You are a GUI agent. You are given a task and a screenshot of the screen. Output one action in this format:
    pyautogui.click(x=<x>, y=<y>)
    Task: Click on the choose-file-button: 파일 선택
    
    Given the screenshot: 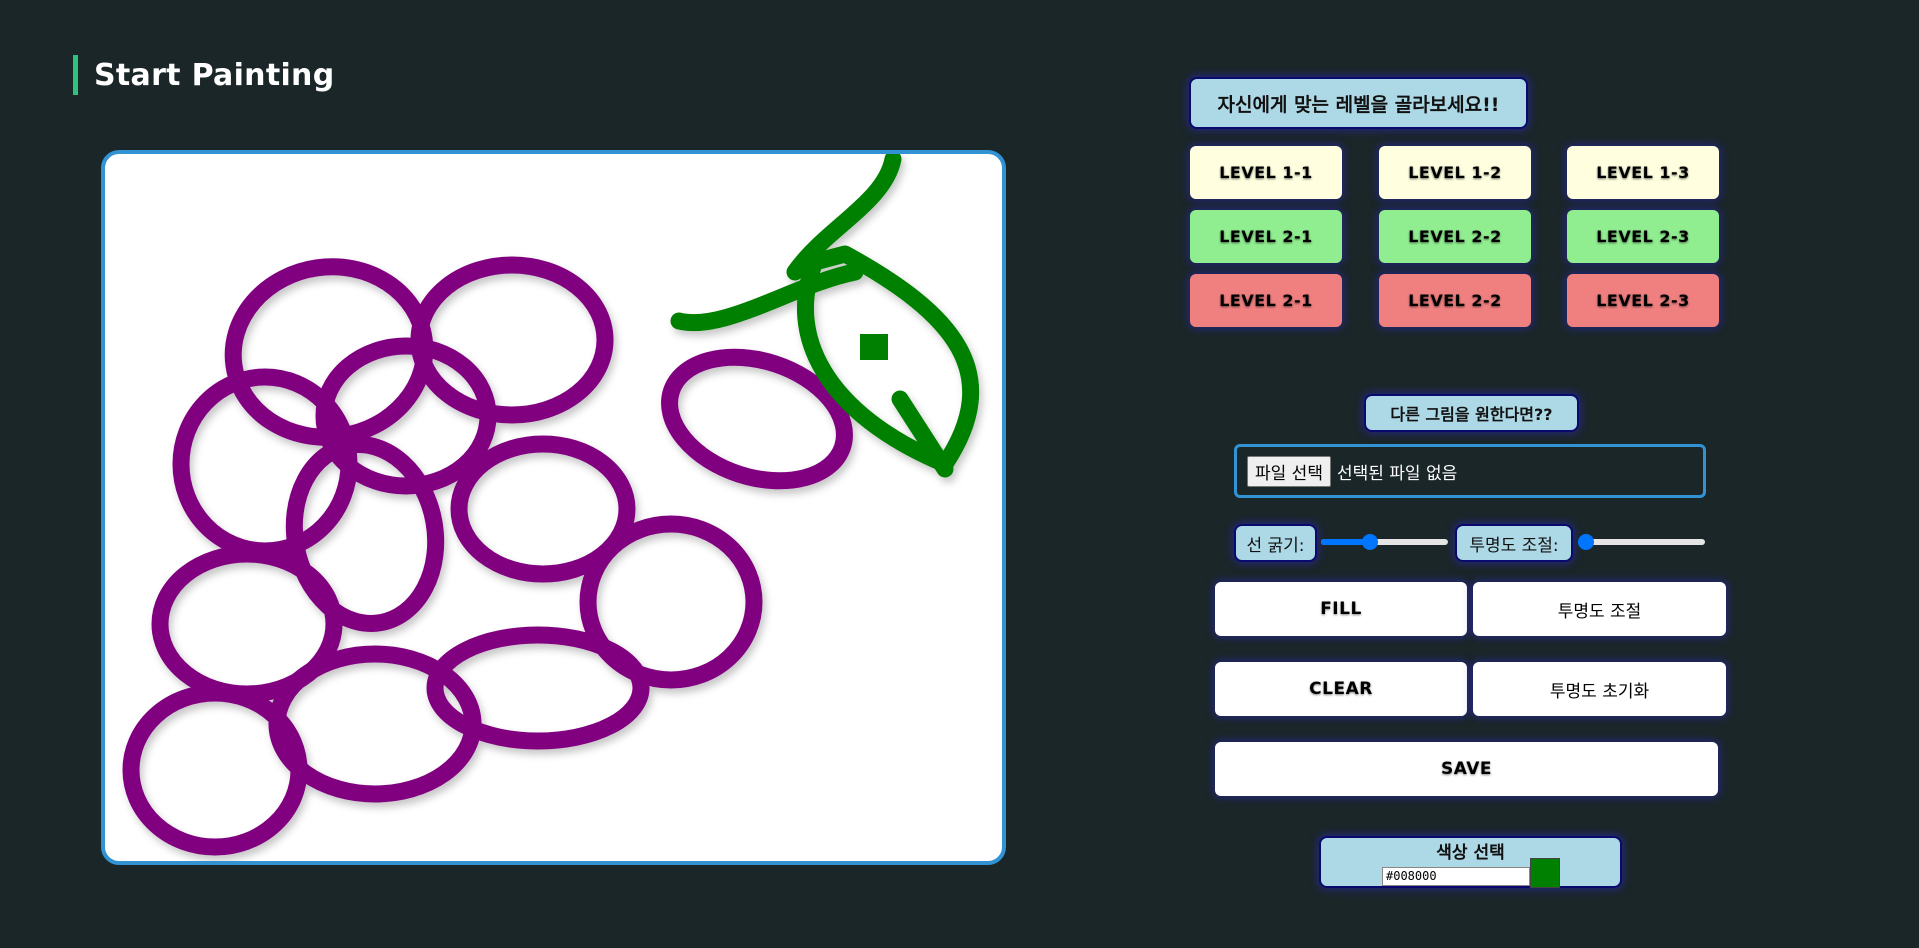 What is the action you would take?
    pyautogui.click(x=1289, y=471)
    